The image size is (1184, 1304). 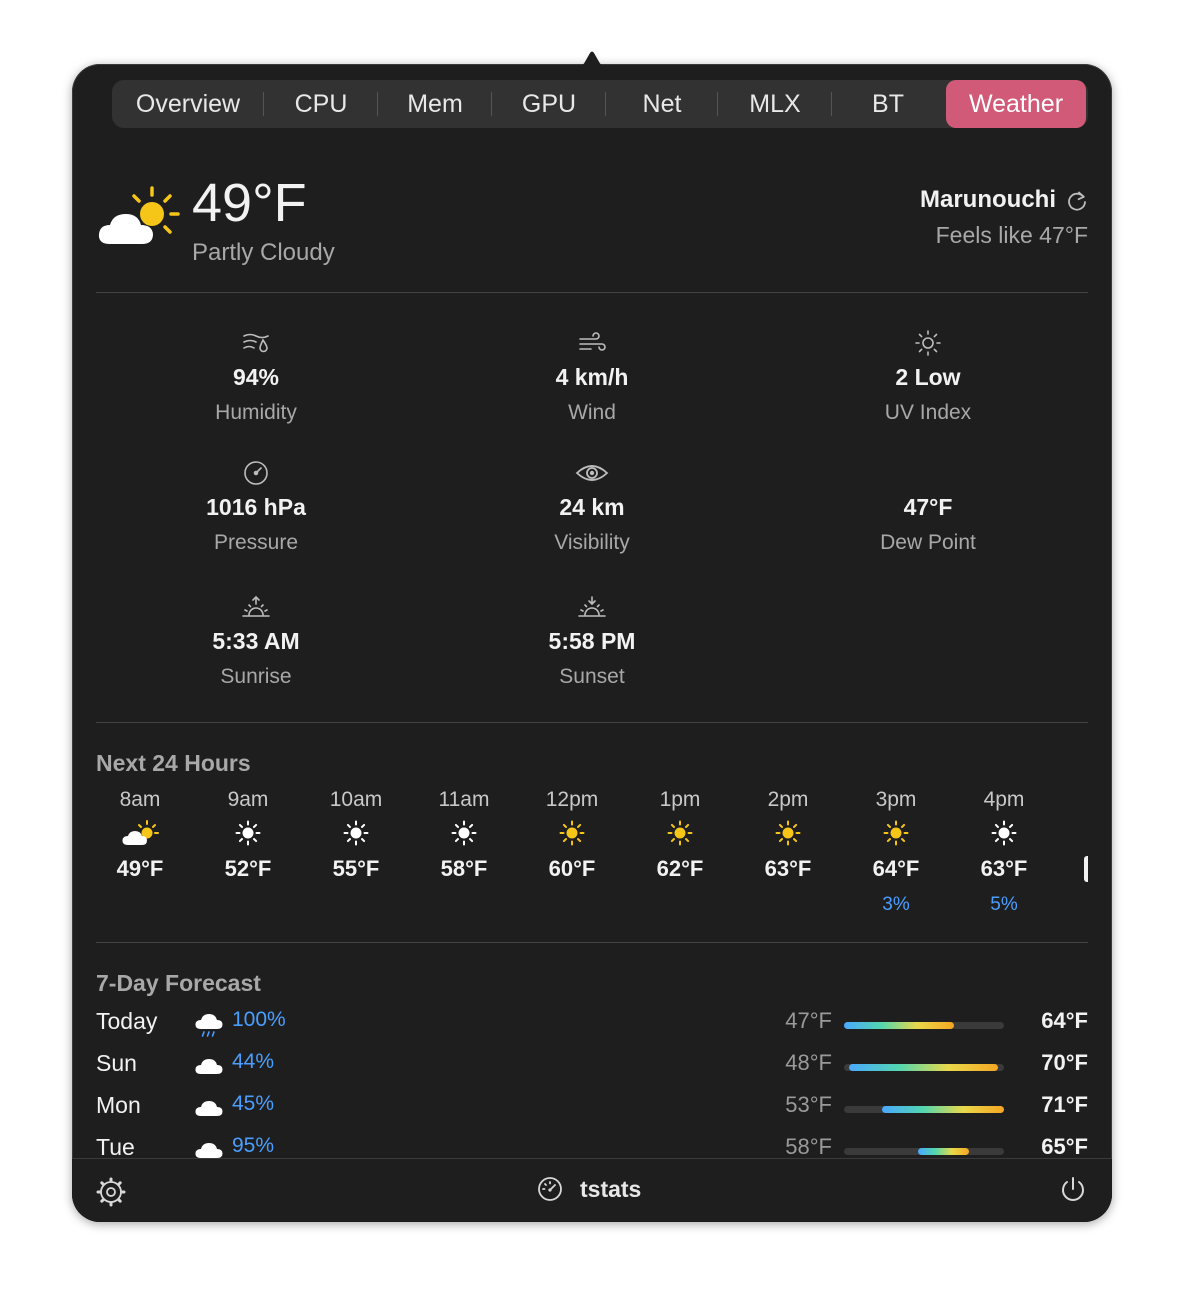 I want to click on tab-gpu: GPU, so click(x=549, y=104).